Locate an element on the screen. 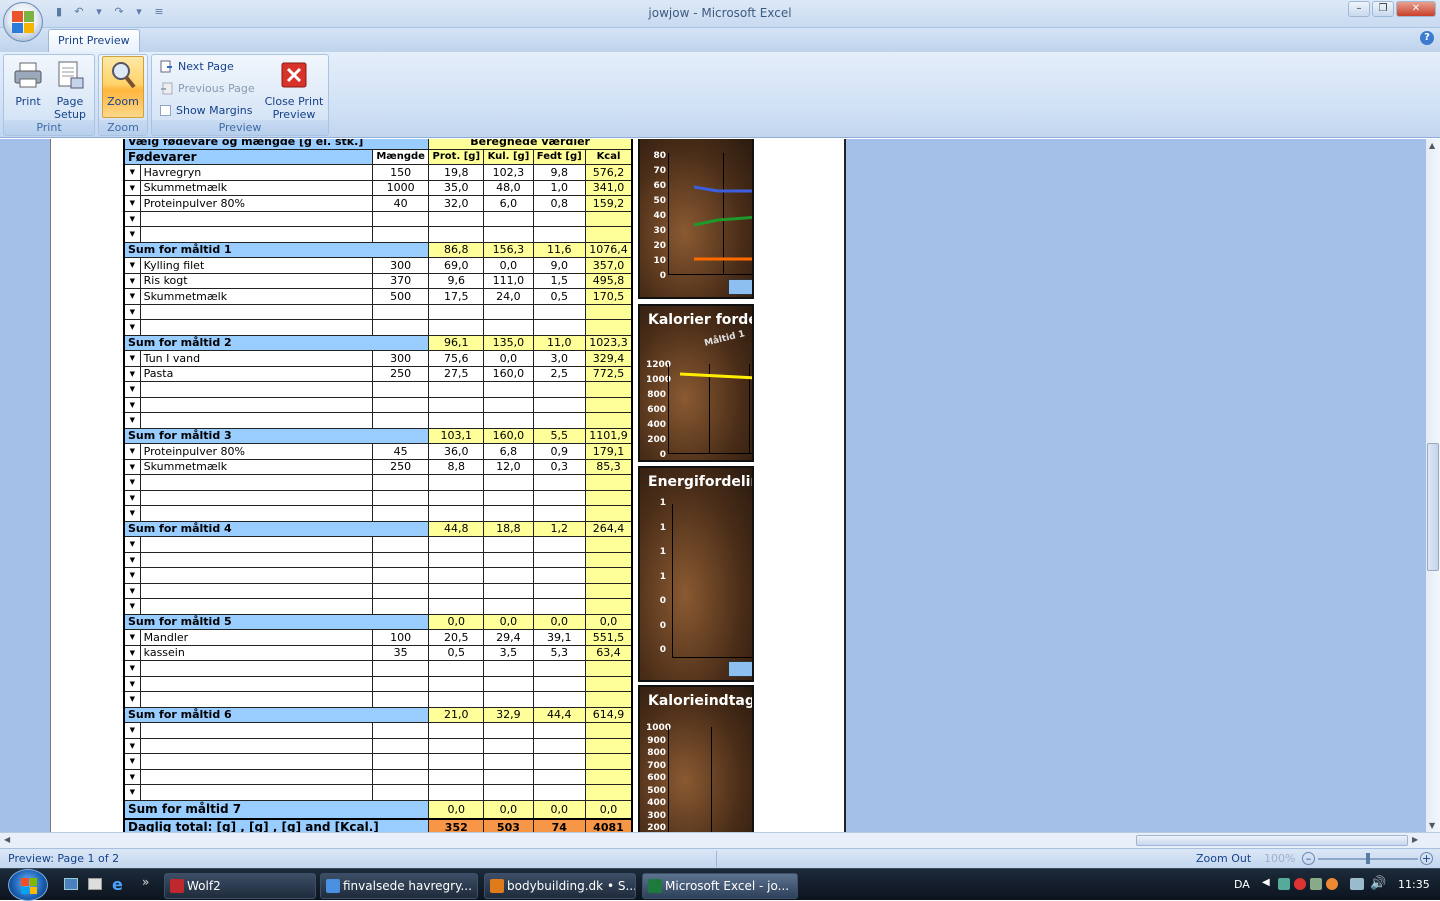  vertical-scrollbar: ▲ ▼ is located at coordinates (1433, 485).